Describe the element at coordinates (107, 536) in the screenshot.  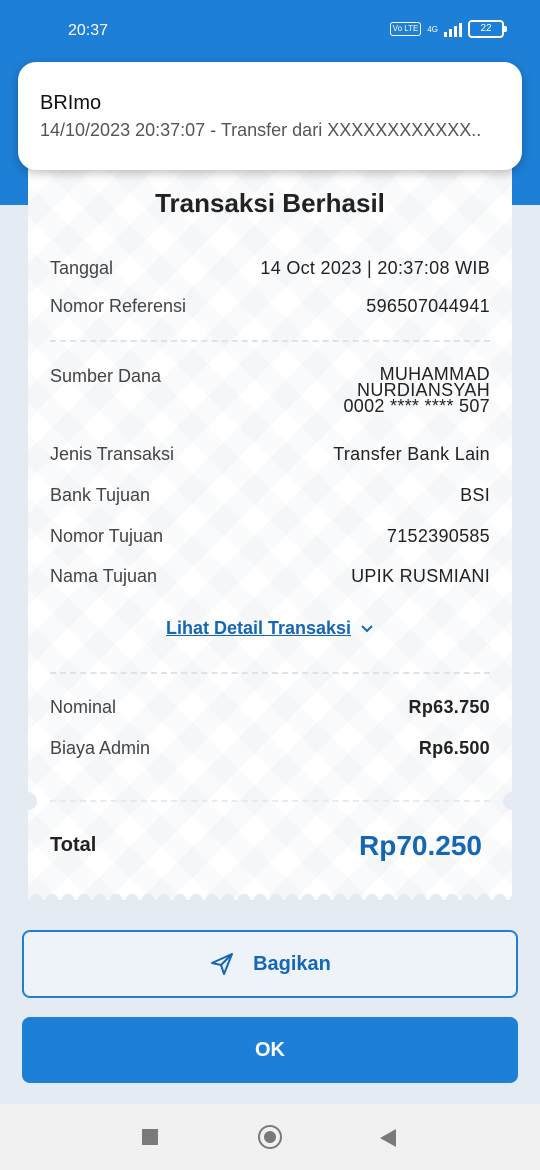
I see `nomor-tujuan-label: Nomor Tujuan` at that location.